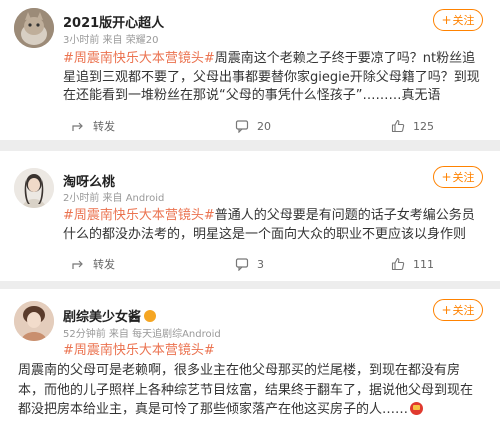  What do you see at coordinates (264, 126) in the screenshot?
I see `comment-count: 20` at bounding box center [264, 126].